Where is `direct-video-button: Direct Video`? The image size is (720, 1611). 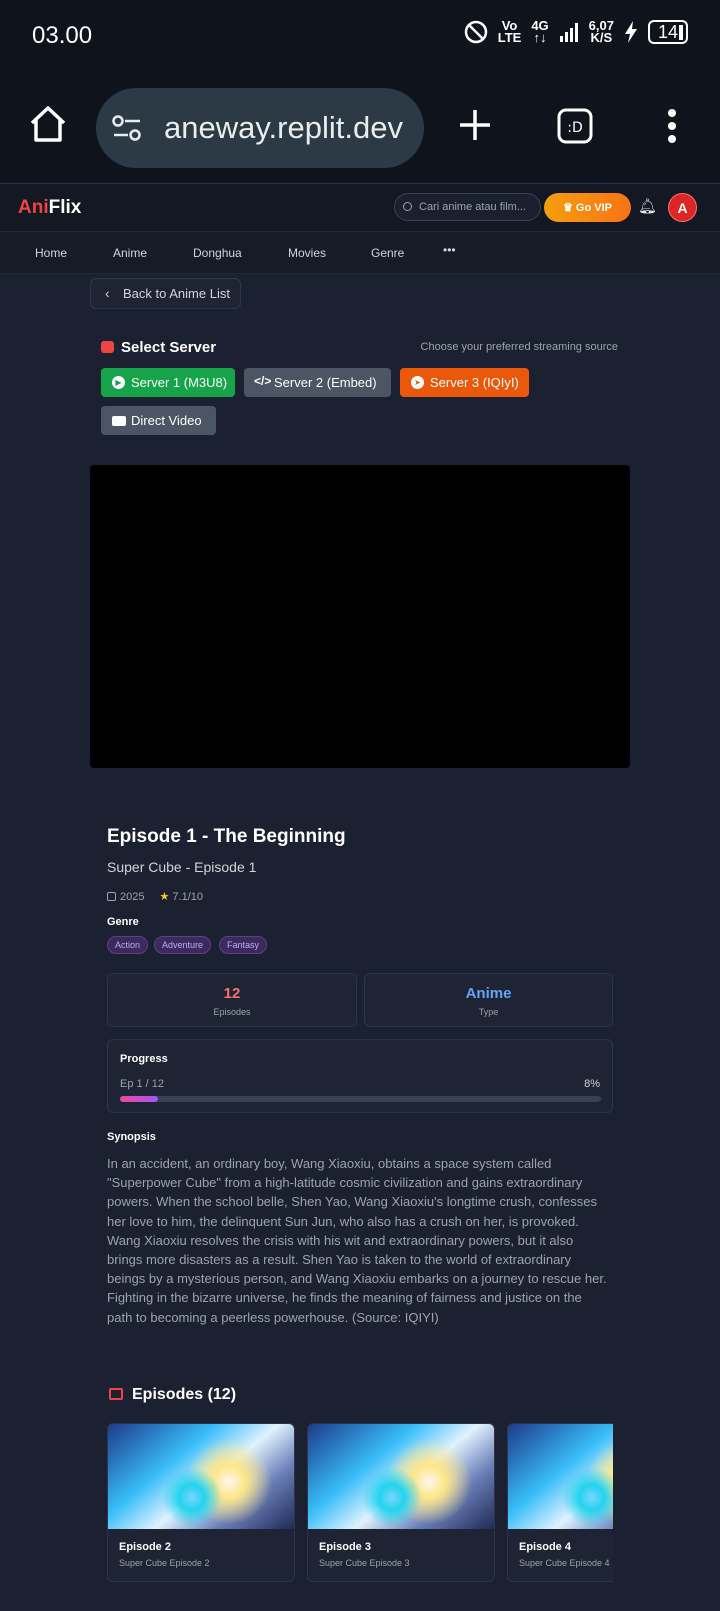
direct-video-button: Direct Video is located at coordinates (158, 420).